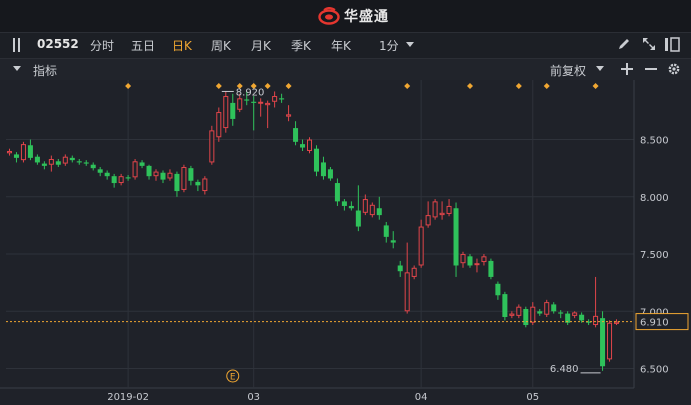  I want to click on low-label: 6.480, so click(564, 369).